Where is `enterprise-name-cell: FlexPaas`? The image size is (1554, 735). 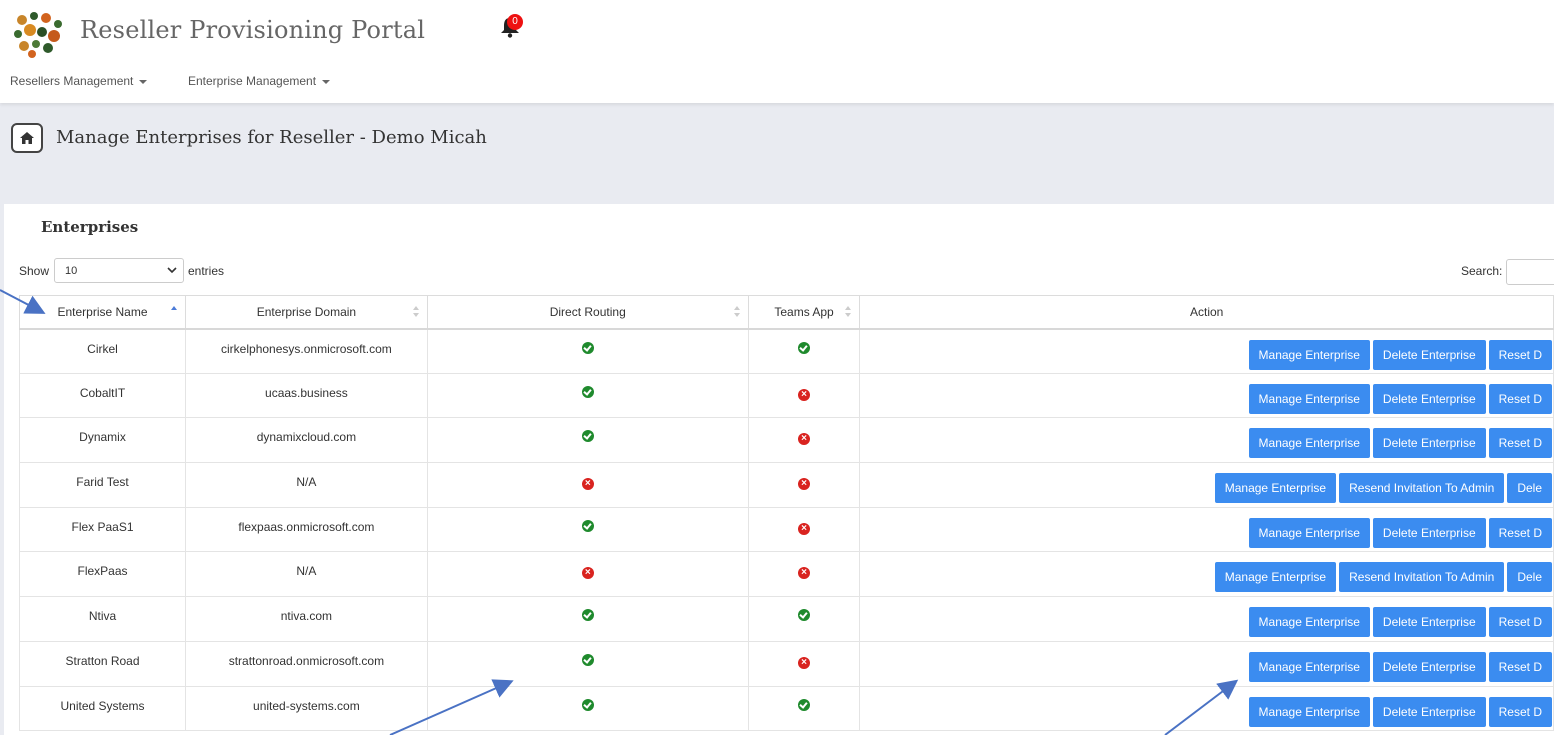
enterprise-name-cell: FlexPaas is located at coordinates (102, 574).